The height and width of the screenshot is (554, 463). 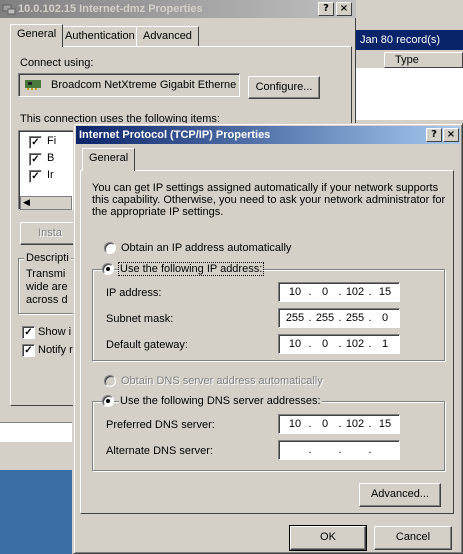 What do you see at coordinates (47, 300) in the screenshot?
I see `description-line-3: across d` at bounding box center [47, 300].